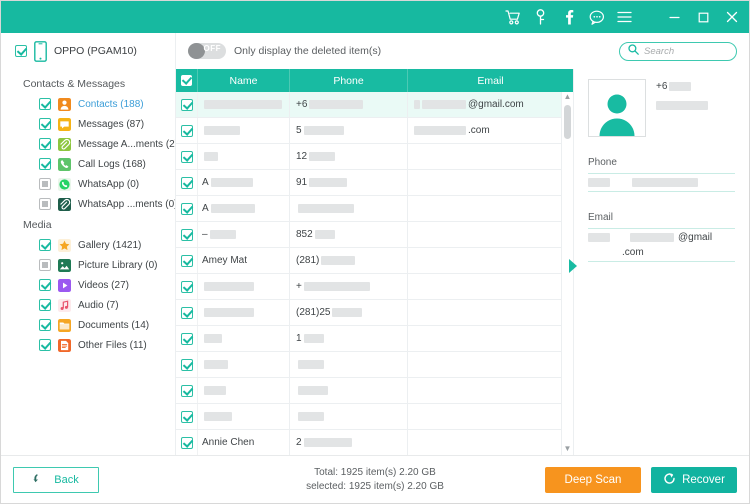 This screenshot has height=504, width=750. Describe the element at coordinates (686, 51) in the screenshot. I see `search-input` at that location.